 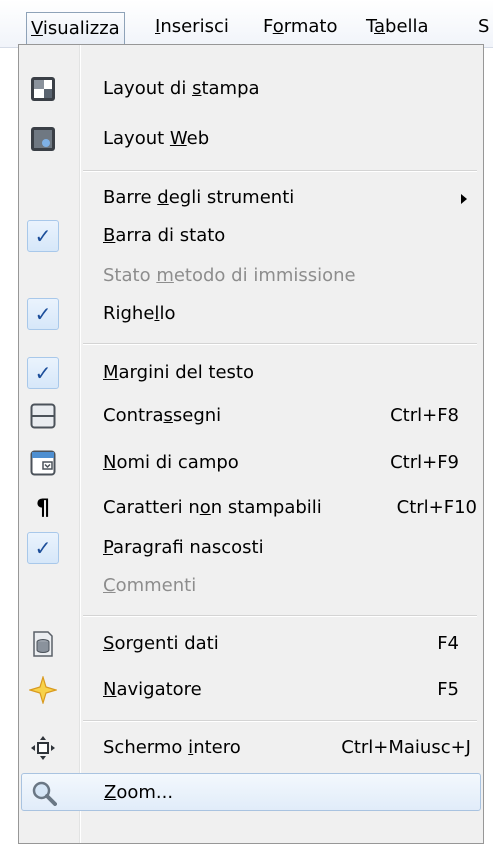 What do you see at coordinates (251, 690) in the screenshot?
I see `menu-item-navigatore: Navigatore F5` at bounding box center [251, 690].